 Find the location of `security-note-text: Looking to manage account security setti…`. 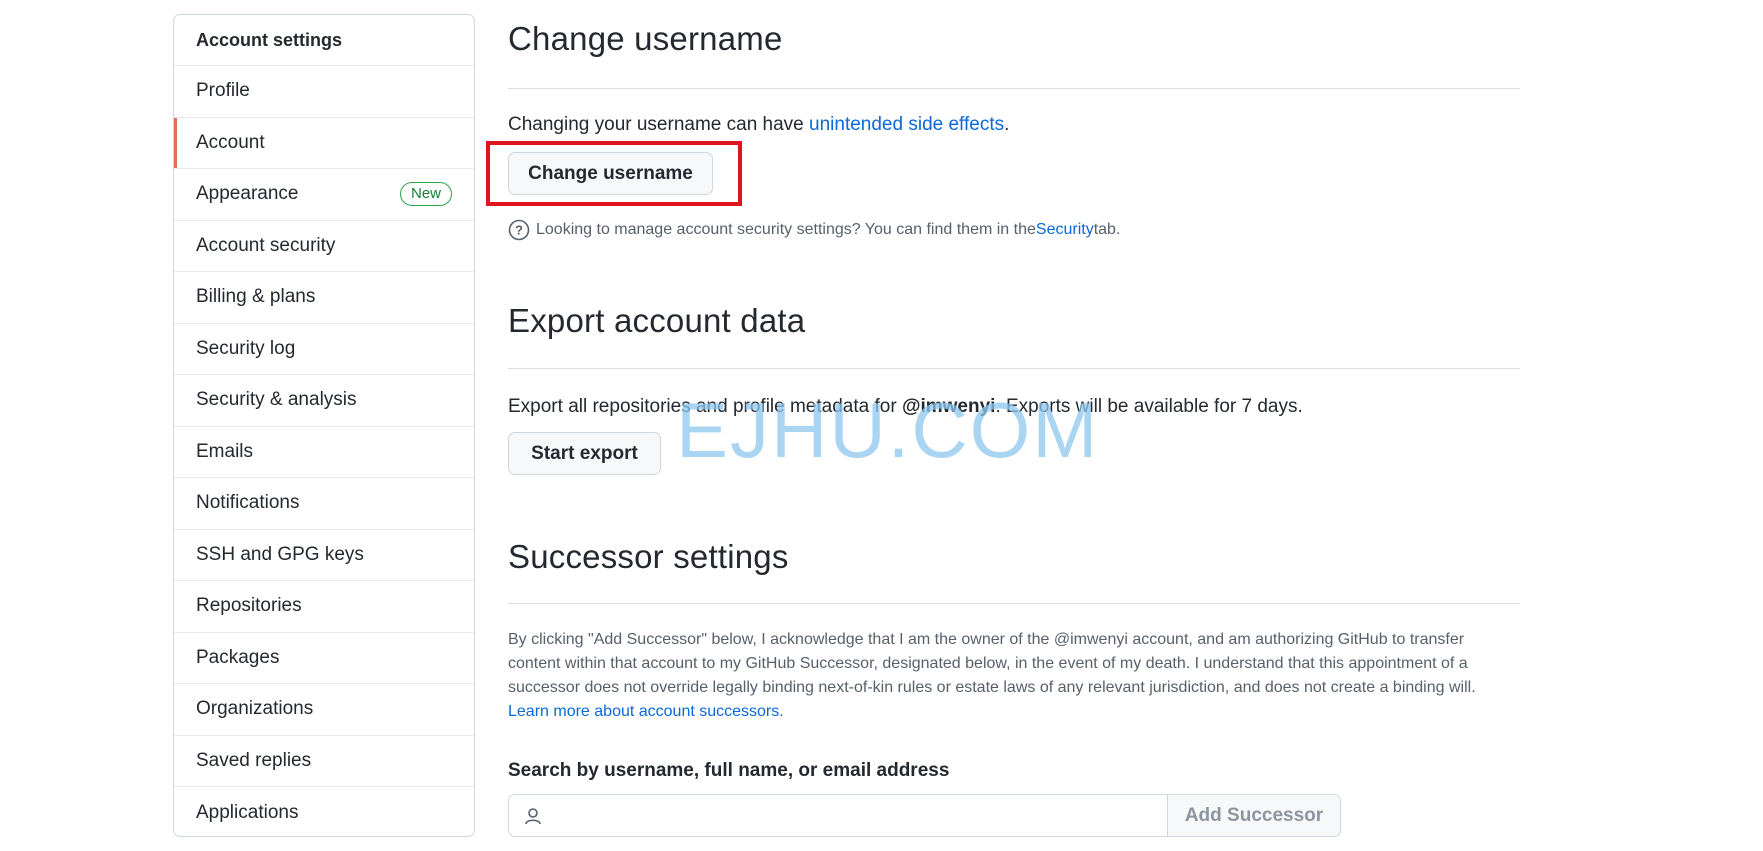

security-note-text: Looking to manage account security setti… is located at coordinates (786, 229).